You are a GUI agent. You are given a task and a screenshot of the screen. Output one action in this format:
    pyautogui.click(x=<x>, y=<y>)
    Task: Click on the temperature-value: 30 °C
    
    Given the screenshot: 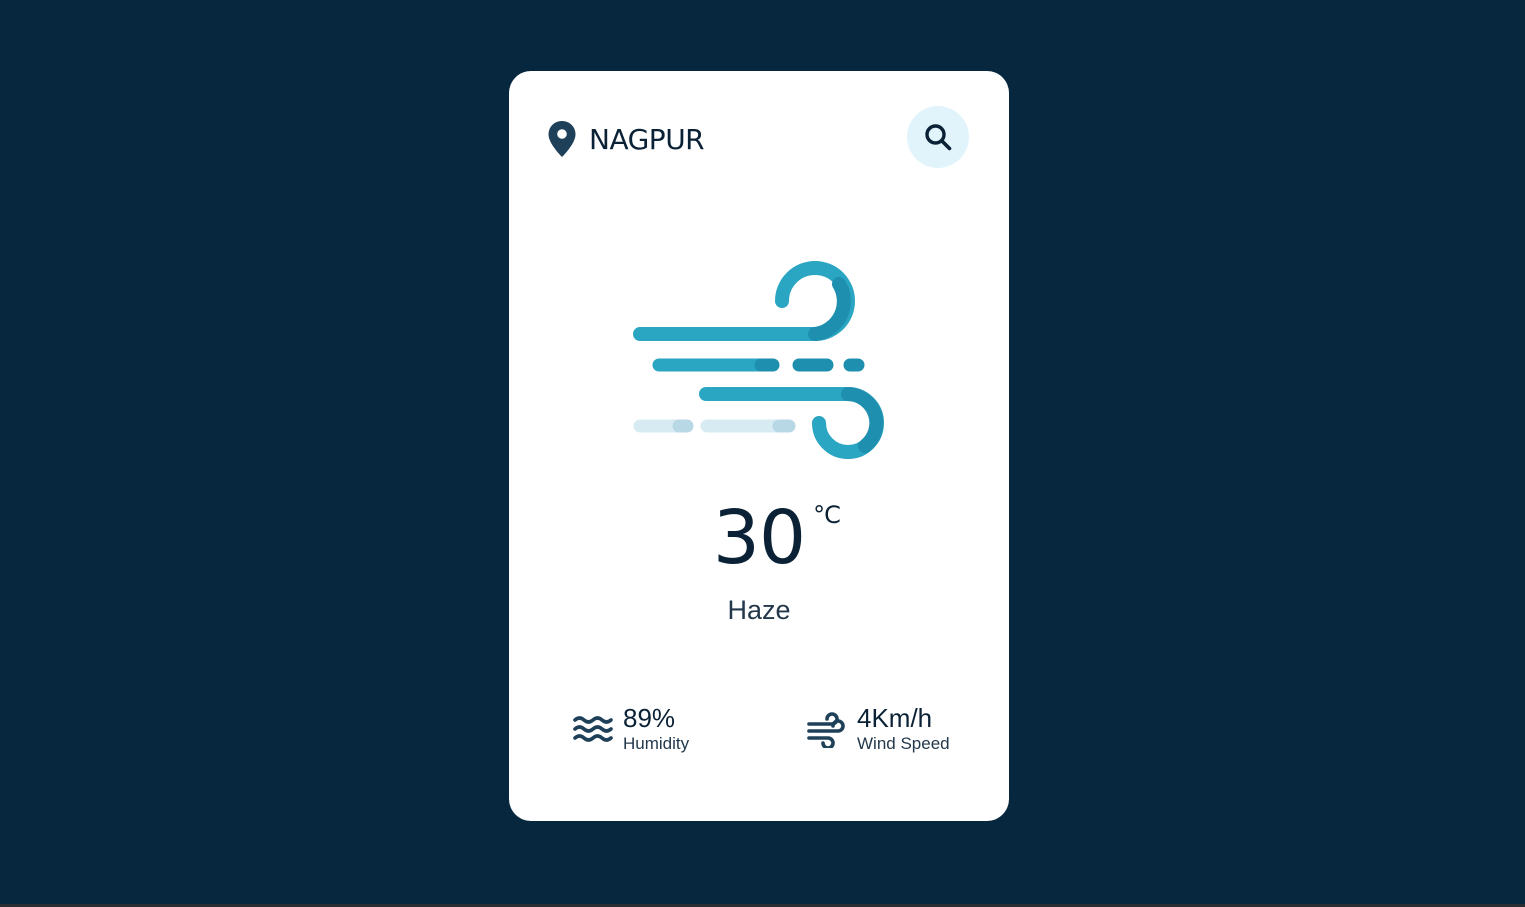 What is the action you would take?
    pyautogui.click(x=777, y=538)
    